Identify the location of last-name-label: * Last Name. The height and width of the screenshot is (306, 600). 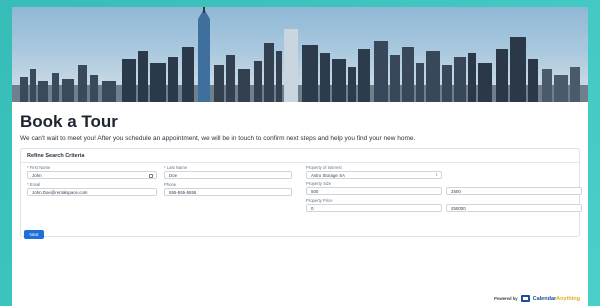
(176, 167).